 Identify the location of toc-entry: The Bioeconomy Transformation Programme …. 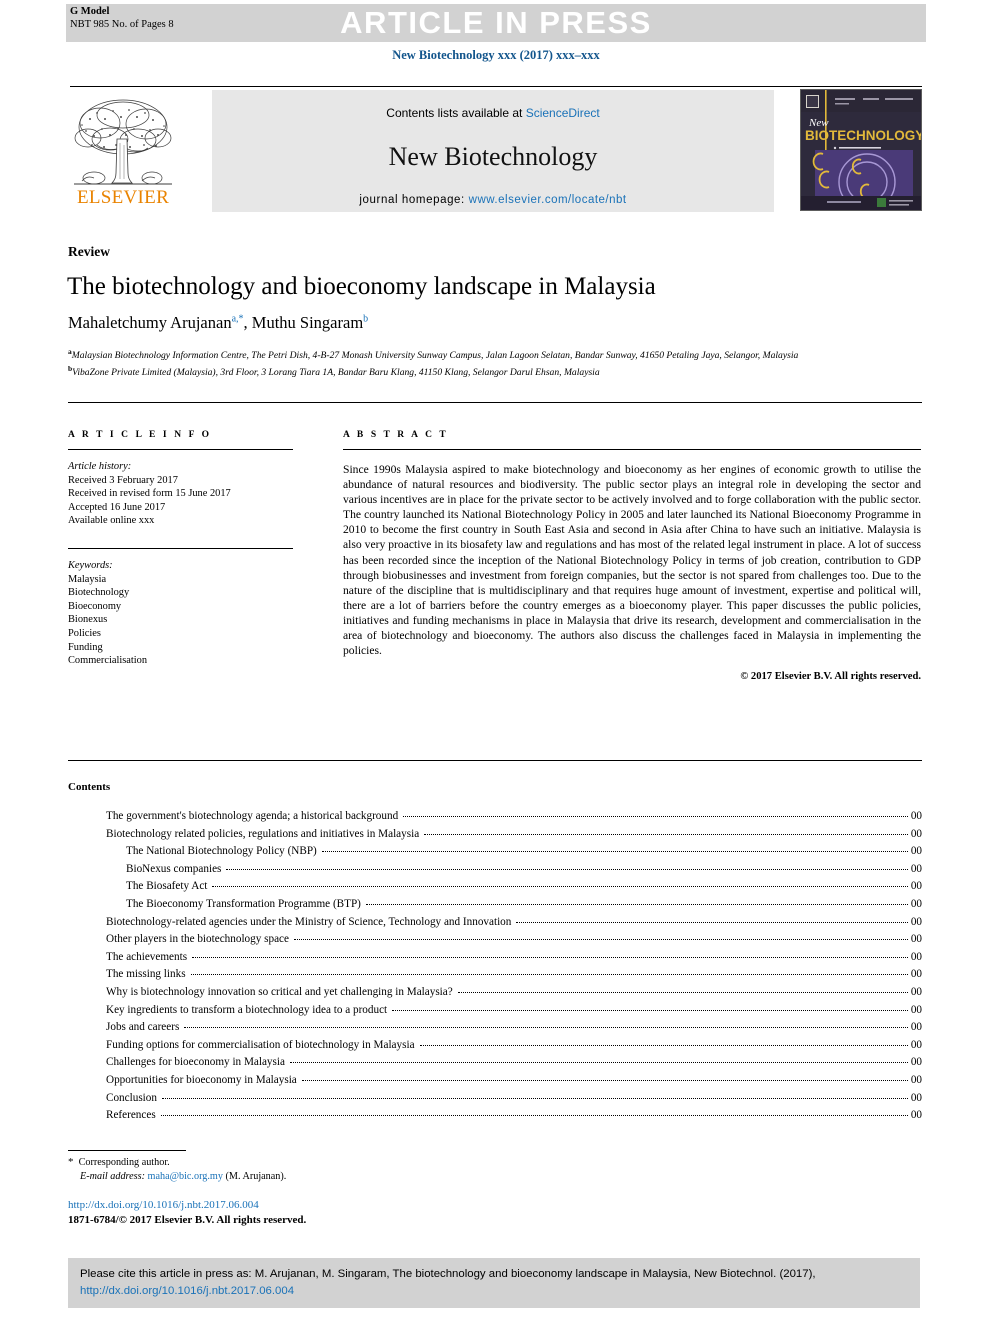
(495, 905).